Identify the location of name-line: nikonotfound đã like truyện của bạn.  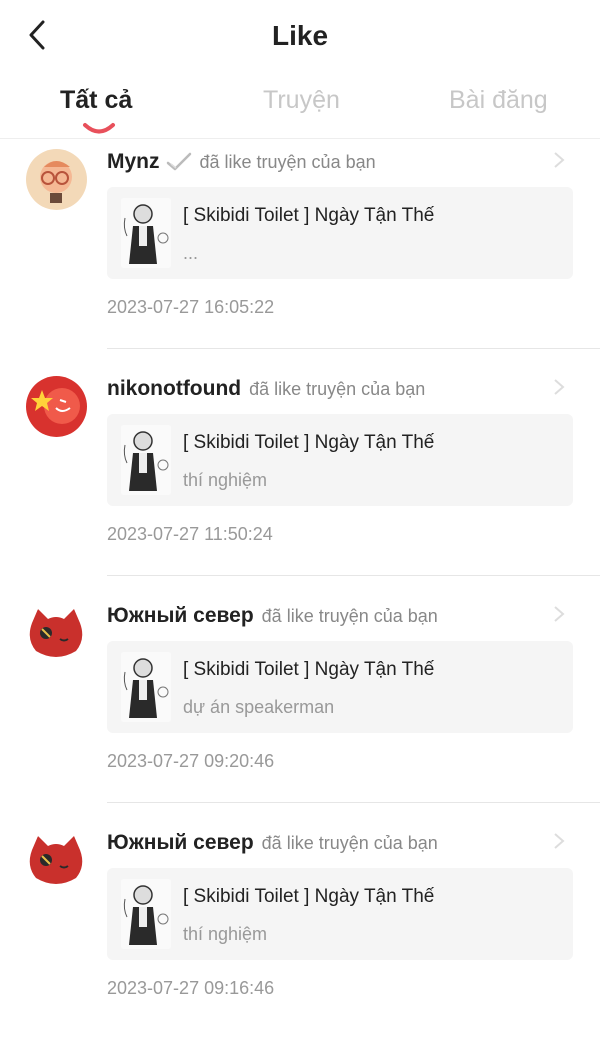
(327, 389).